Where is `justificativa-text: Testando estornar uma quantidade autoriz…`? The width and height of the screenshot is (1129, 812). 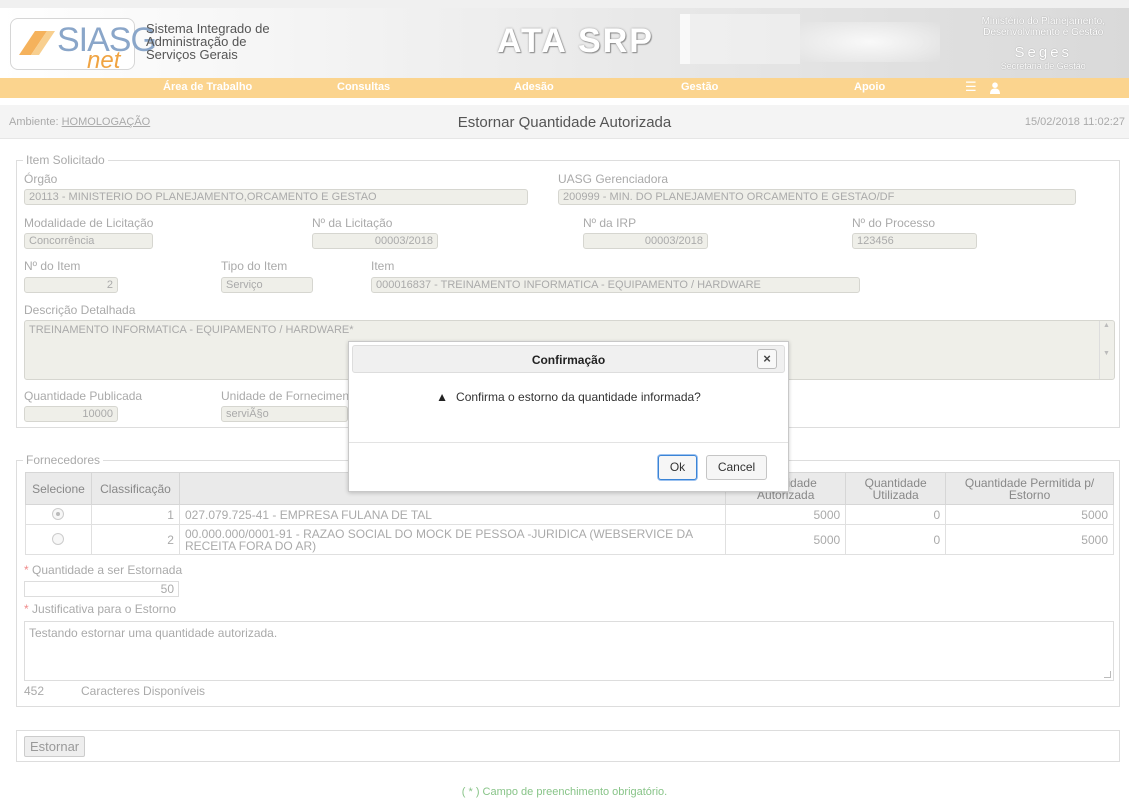
justificativa-text: Testando estornar uma quantidade autoriz… is located at coordinates (153, 633).